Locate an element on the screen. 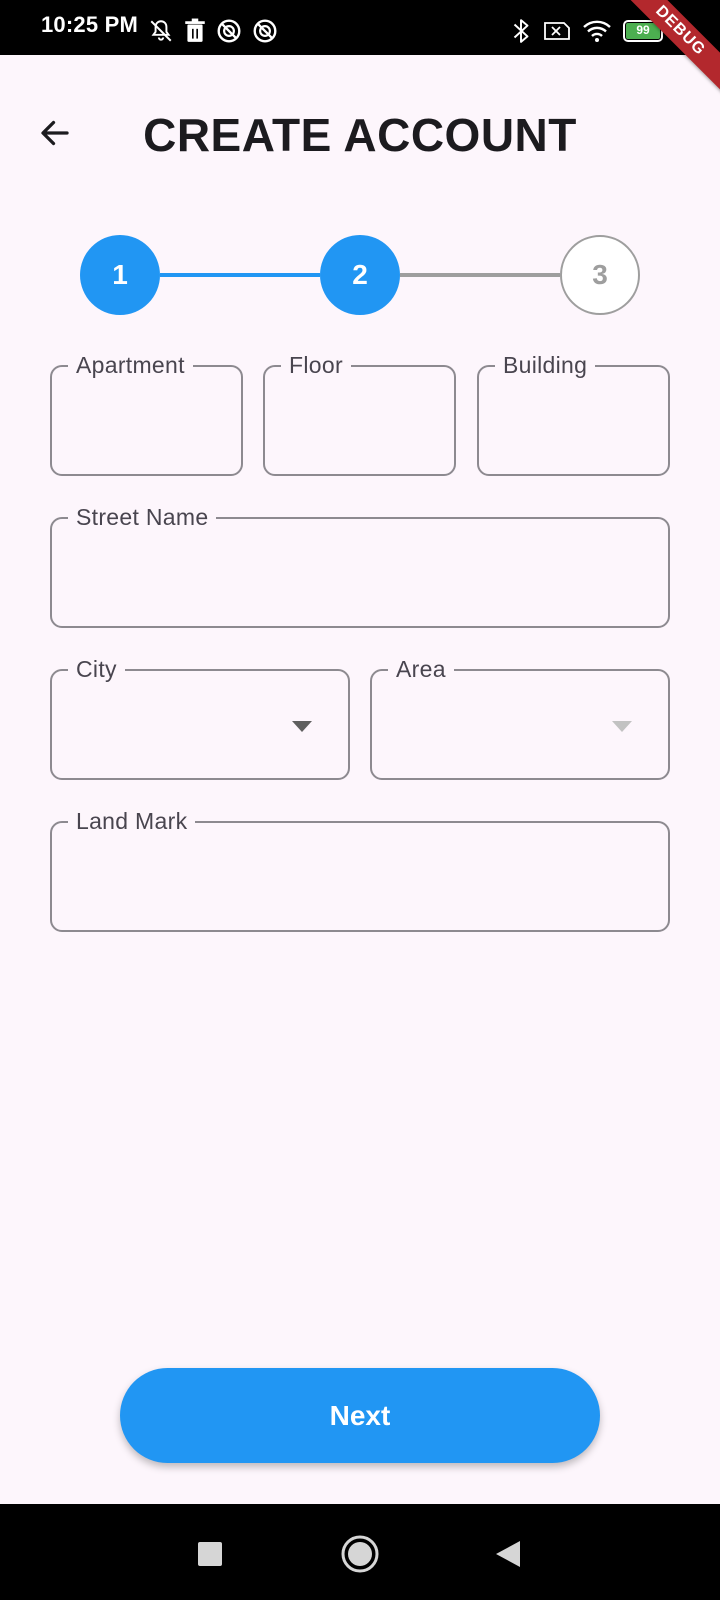 The height and width of the screenshot is (1600, 720). back-nav-button is located at coordinates (508, 1554).